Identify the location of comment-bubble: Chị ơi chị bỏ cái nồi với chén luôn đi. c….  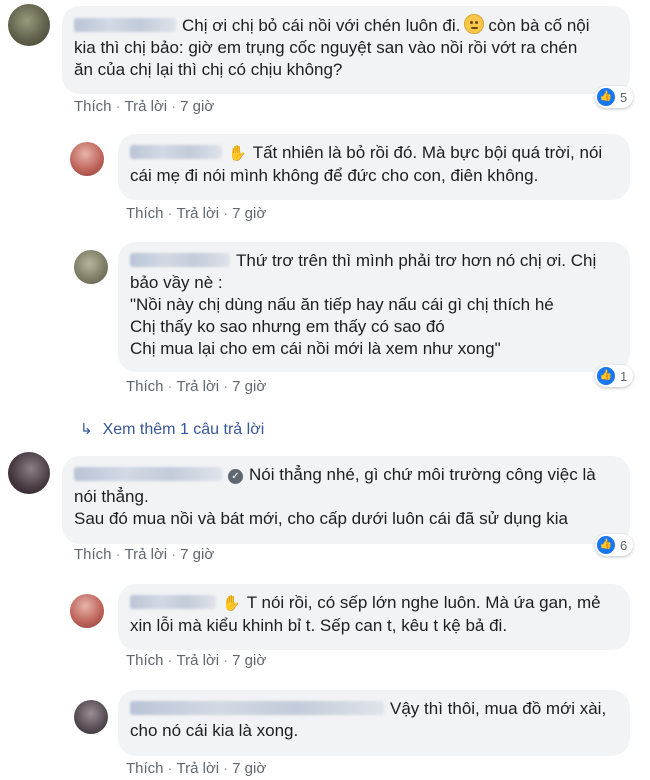
(346, 50).